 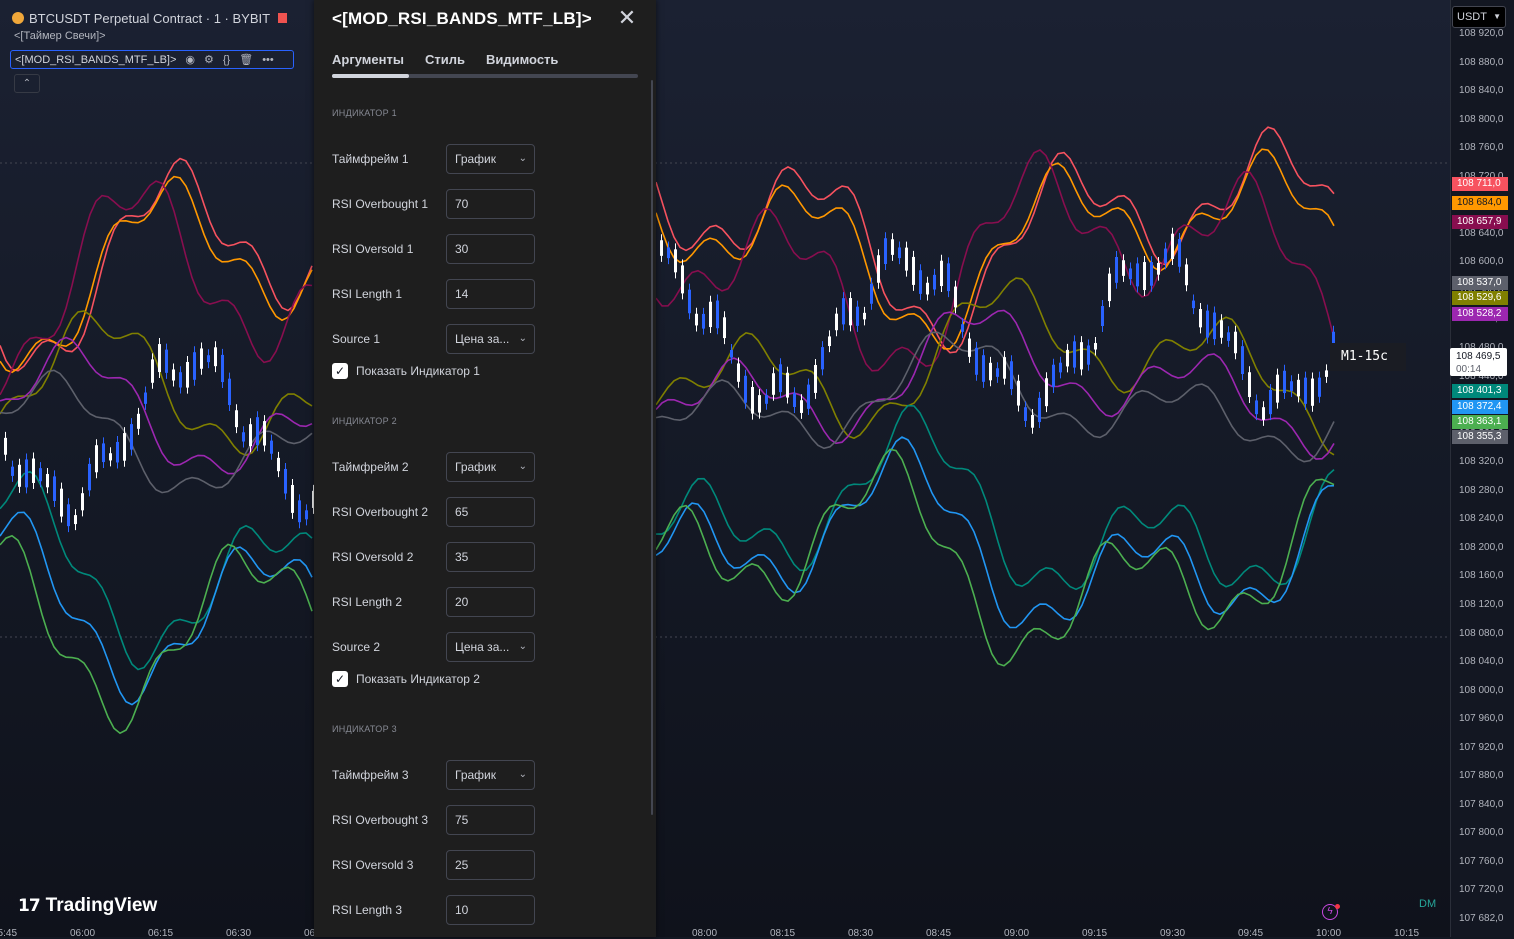 What do you see at coordinates (522, 158) in the screenshot?
I see `chevron-down-icon: ⌄` at bounding box center [522, 158].